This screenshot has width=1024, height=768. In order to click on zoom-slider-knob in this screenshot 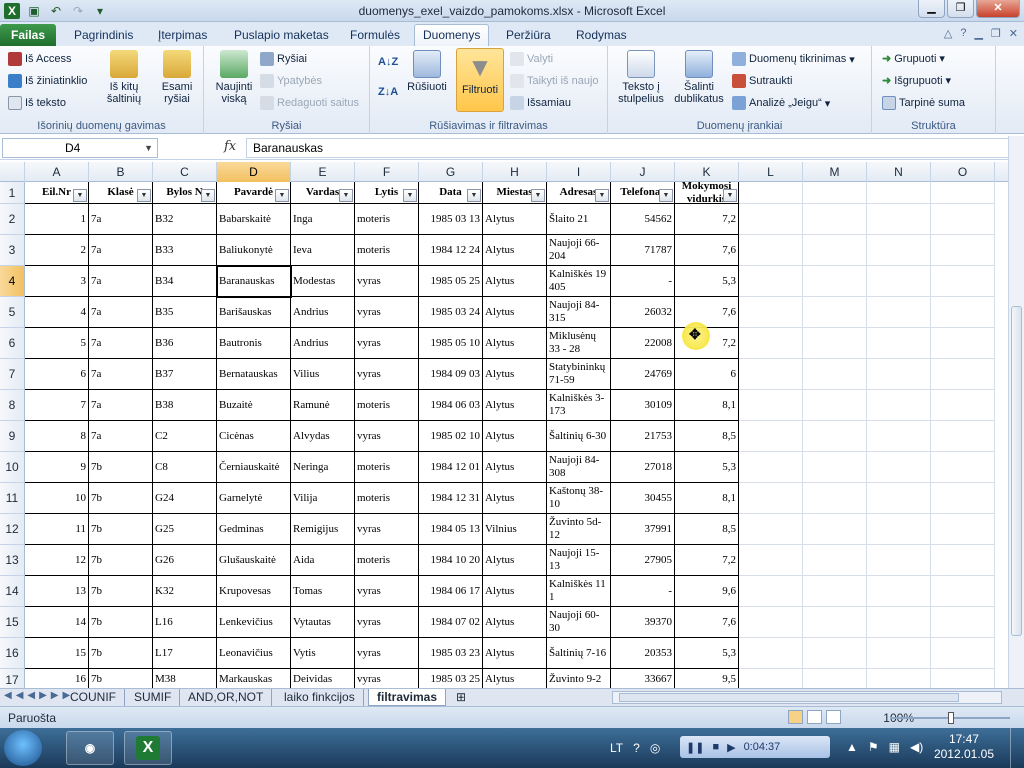, I will do `click(951, 718)`.